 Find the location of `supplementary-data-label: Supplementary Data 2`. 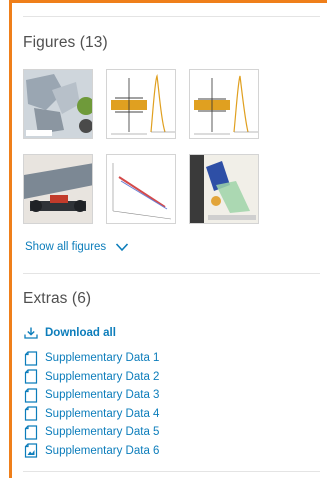

supplementary-data-label: Supplementary Data 2 is located at coordinates (102, 376).